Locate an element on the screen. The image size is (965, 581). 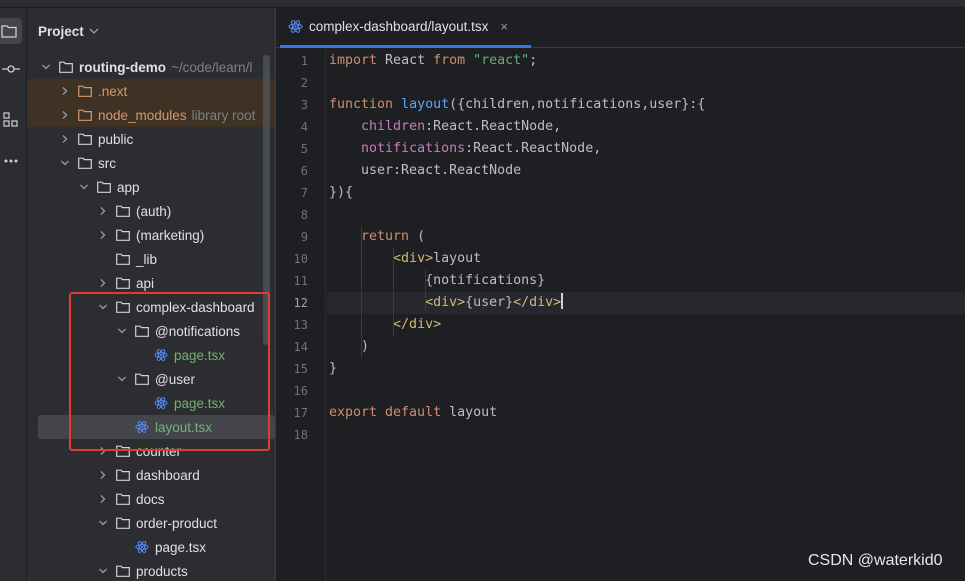
line-number: 4 is located at coordinates (304, 127).